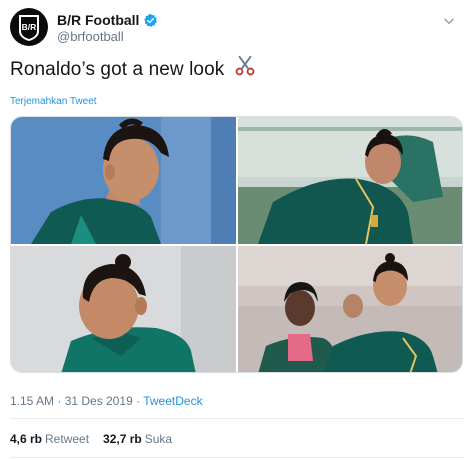  I want to click on author-handle: @brfootball, so click(90, 36).